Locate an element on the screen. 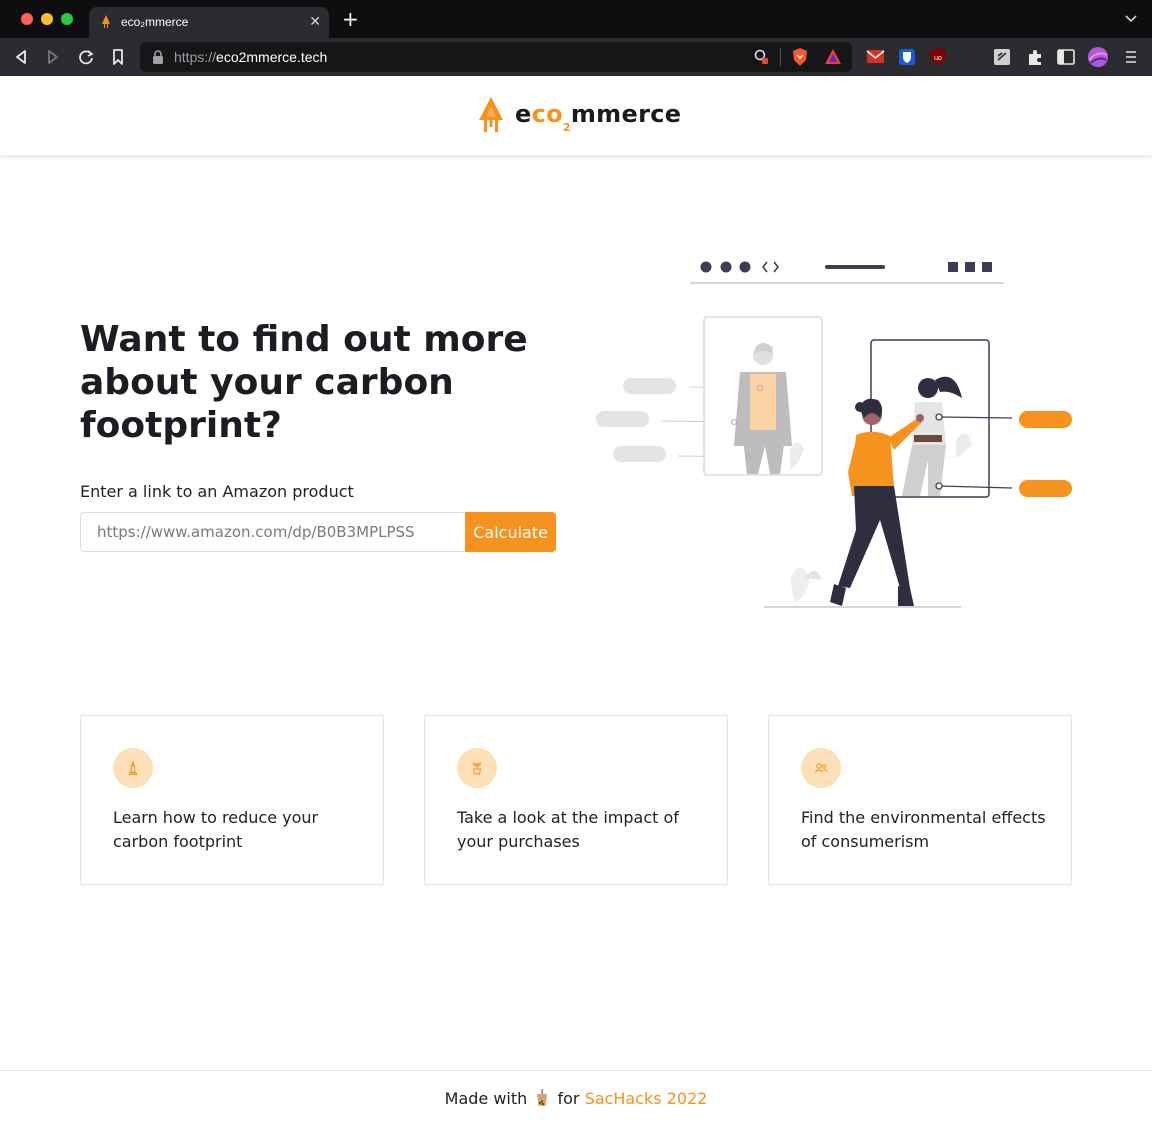 The height and width of the screenshot is (1127, 1152). stylus-icon is located at coordinates (1002, 57).